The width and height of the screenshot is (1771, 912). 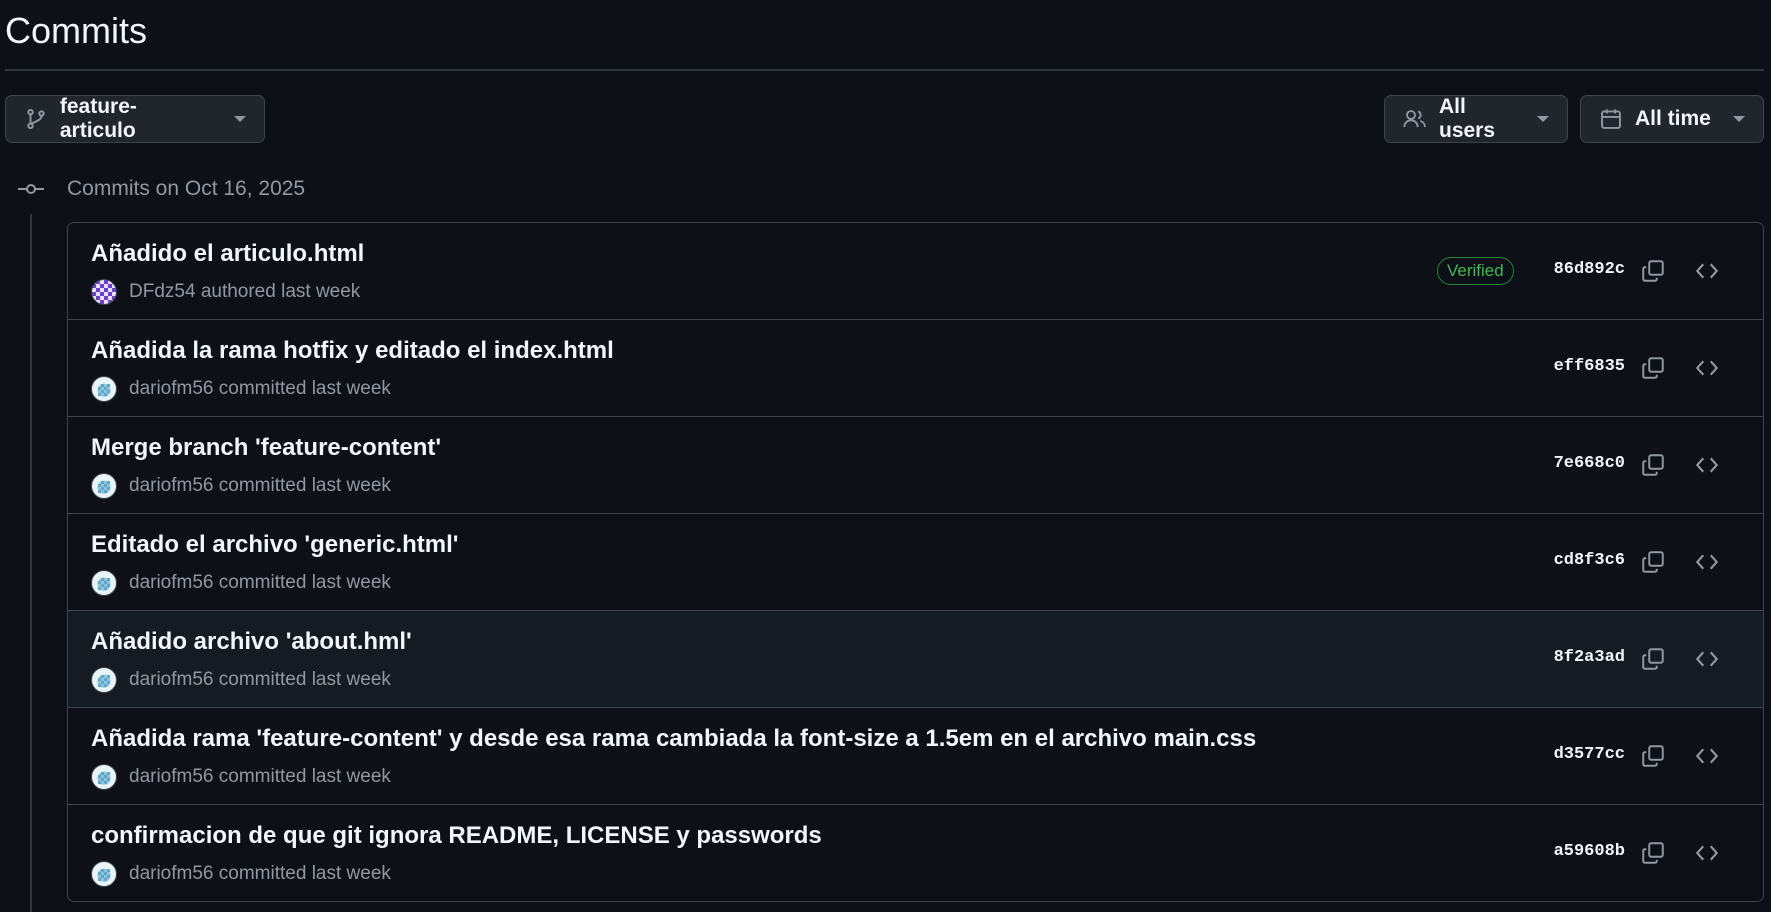 What do you see at coordinates (1415, 119) in the screenshot?
I see `people-icon` at bounding box center [1415, 119].